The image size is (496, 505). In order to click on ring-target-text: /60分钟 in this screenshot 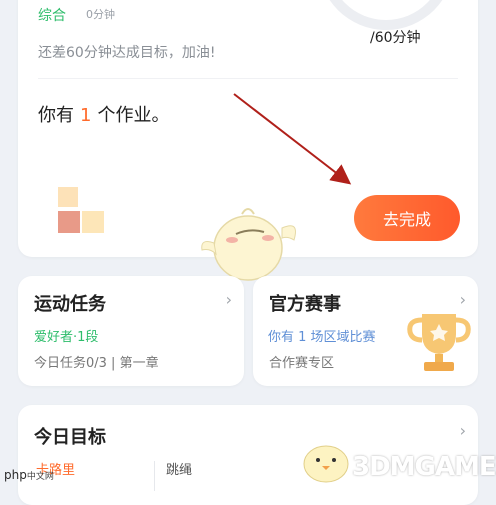, I will do `click(395, 38)`.